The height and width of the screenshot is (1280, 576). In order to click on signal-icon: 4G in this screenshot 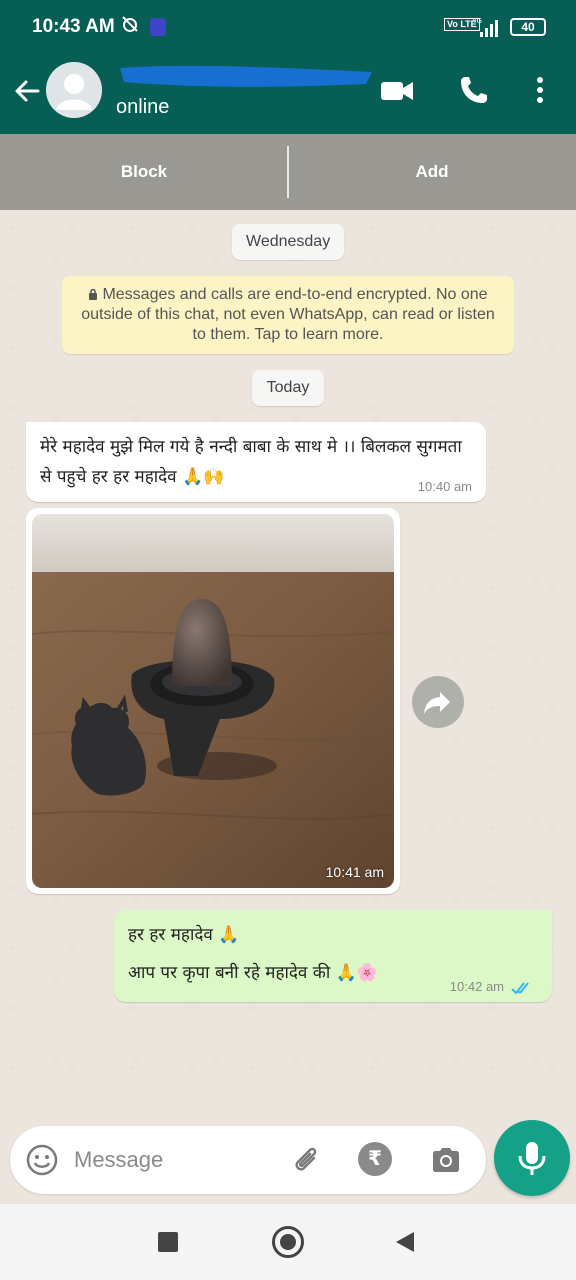, I will do `click(486, 29)`.